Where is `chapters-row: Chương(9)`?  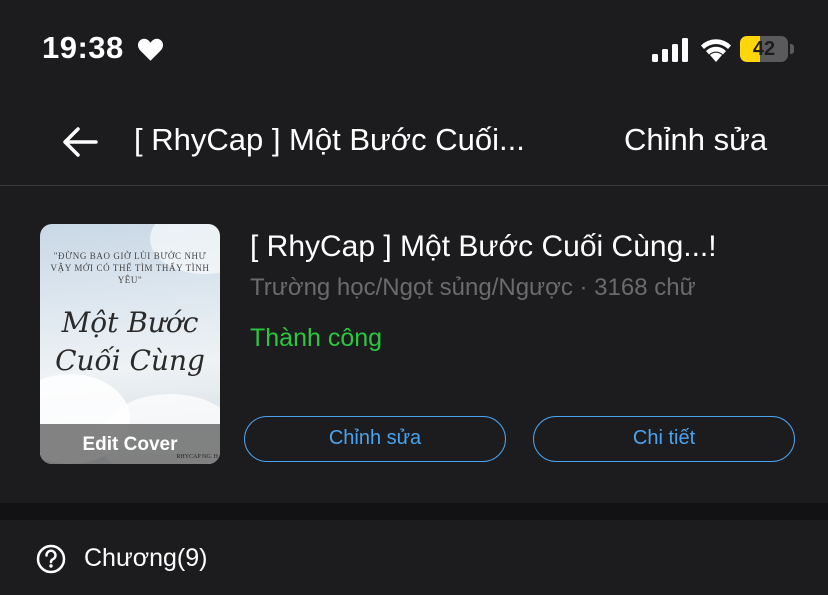 chapters-row: Chương(9) is located at coordinates (414, 557).